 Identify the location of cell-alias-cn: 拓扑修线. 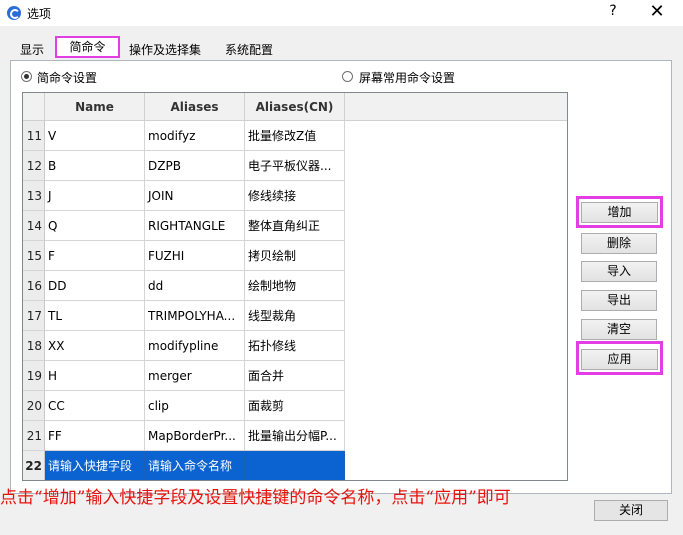
(295, 346).